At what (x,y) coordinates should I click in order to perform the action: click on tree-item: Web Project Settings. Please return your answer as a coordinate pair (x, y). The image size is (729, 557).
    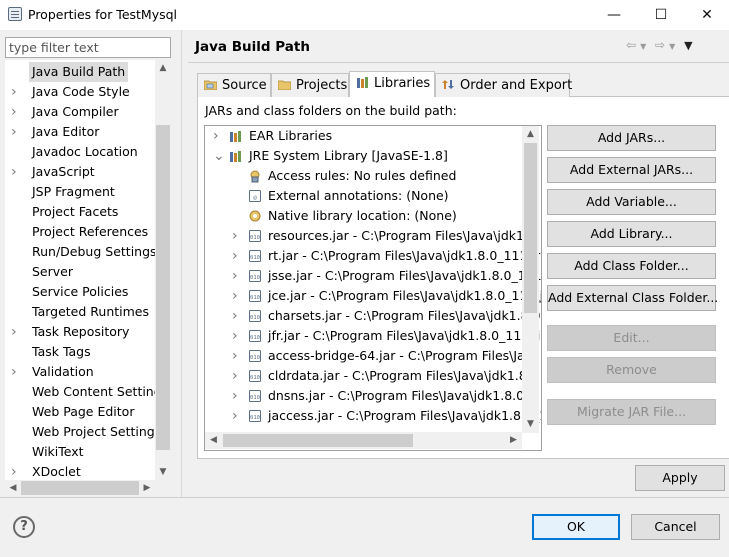
    Looking at the image, I should click on (83, 432).